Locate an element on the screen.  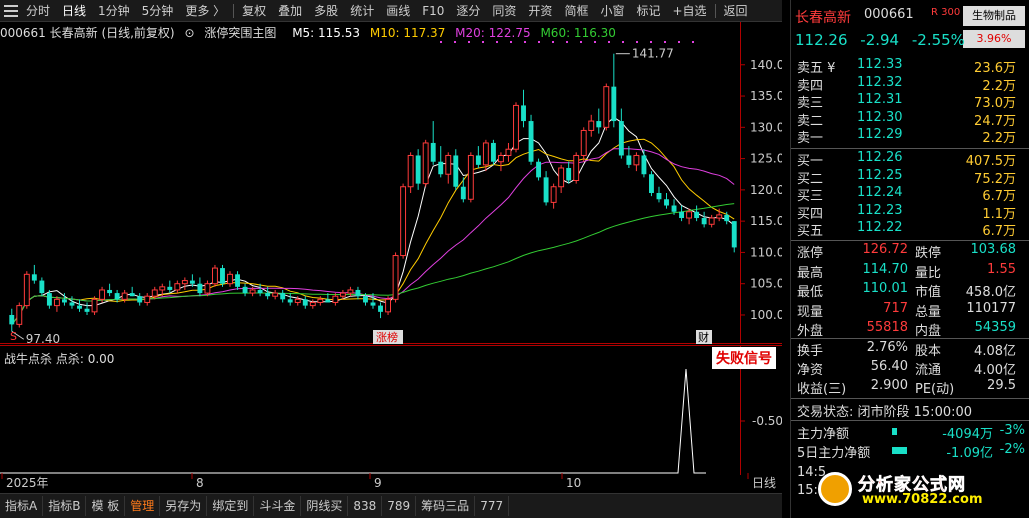
order-book-row: 买四 112.23 1.1万 is located at coordinates (910, 212).